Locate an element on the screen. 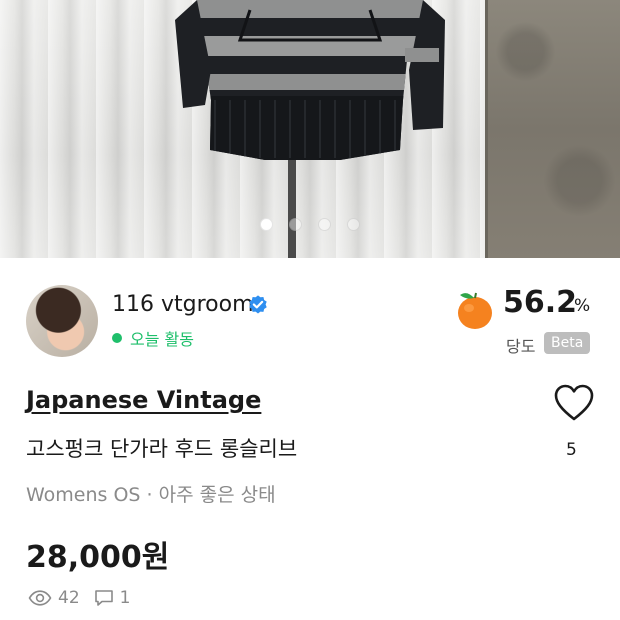 The image size is (620, 620). eye-icon is located at coordinates (40, 598).